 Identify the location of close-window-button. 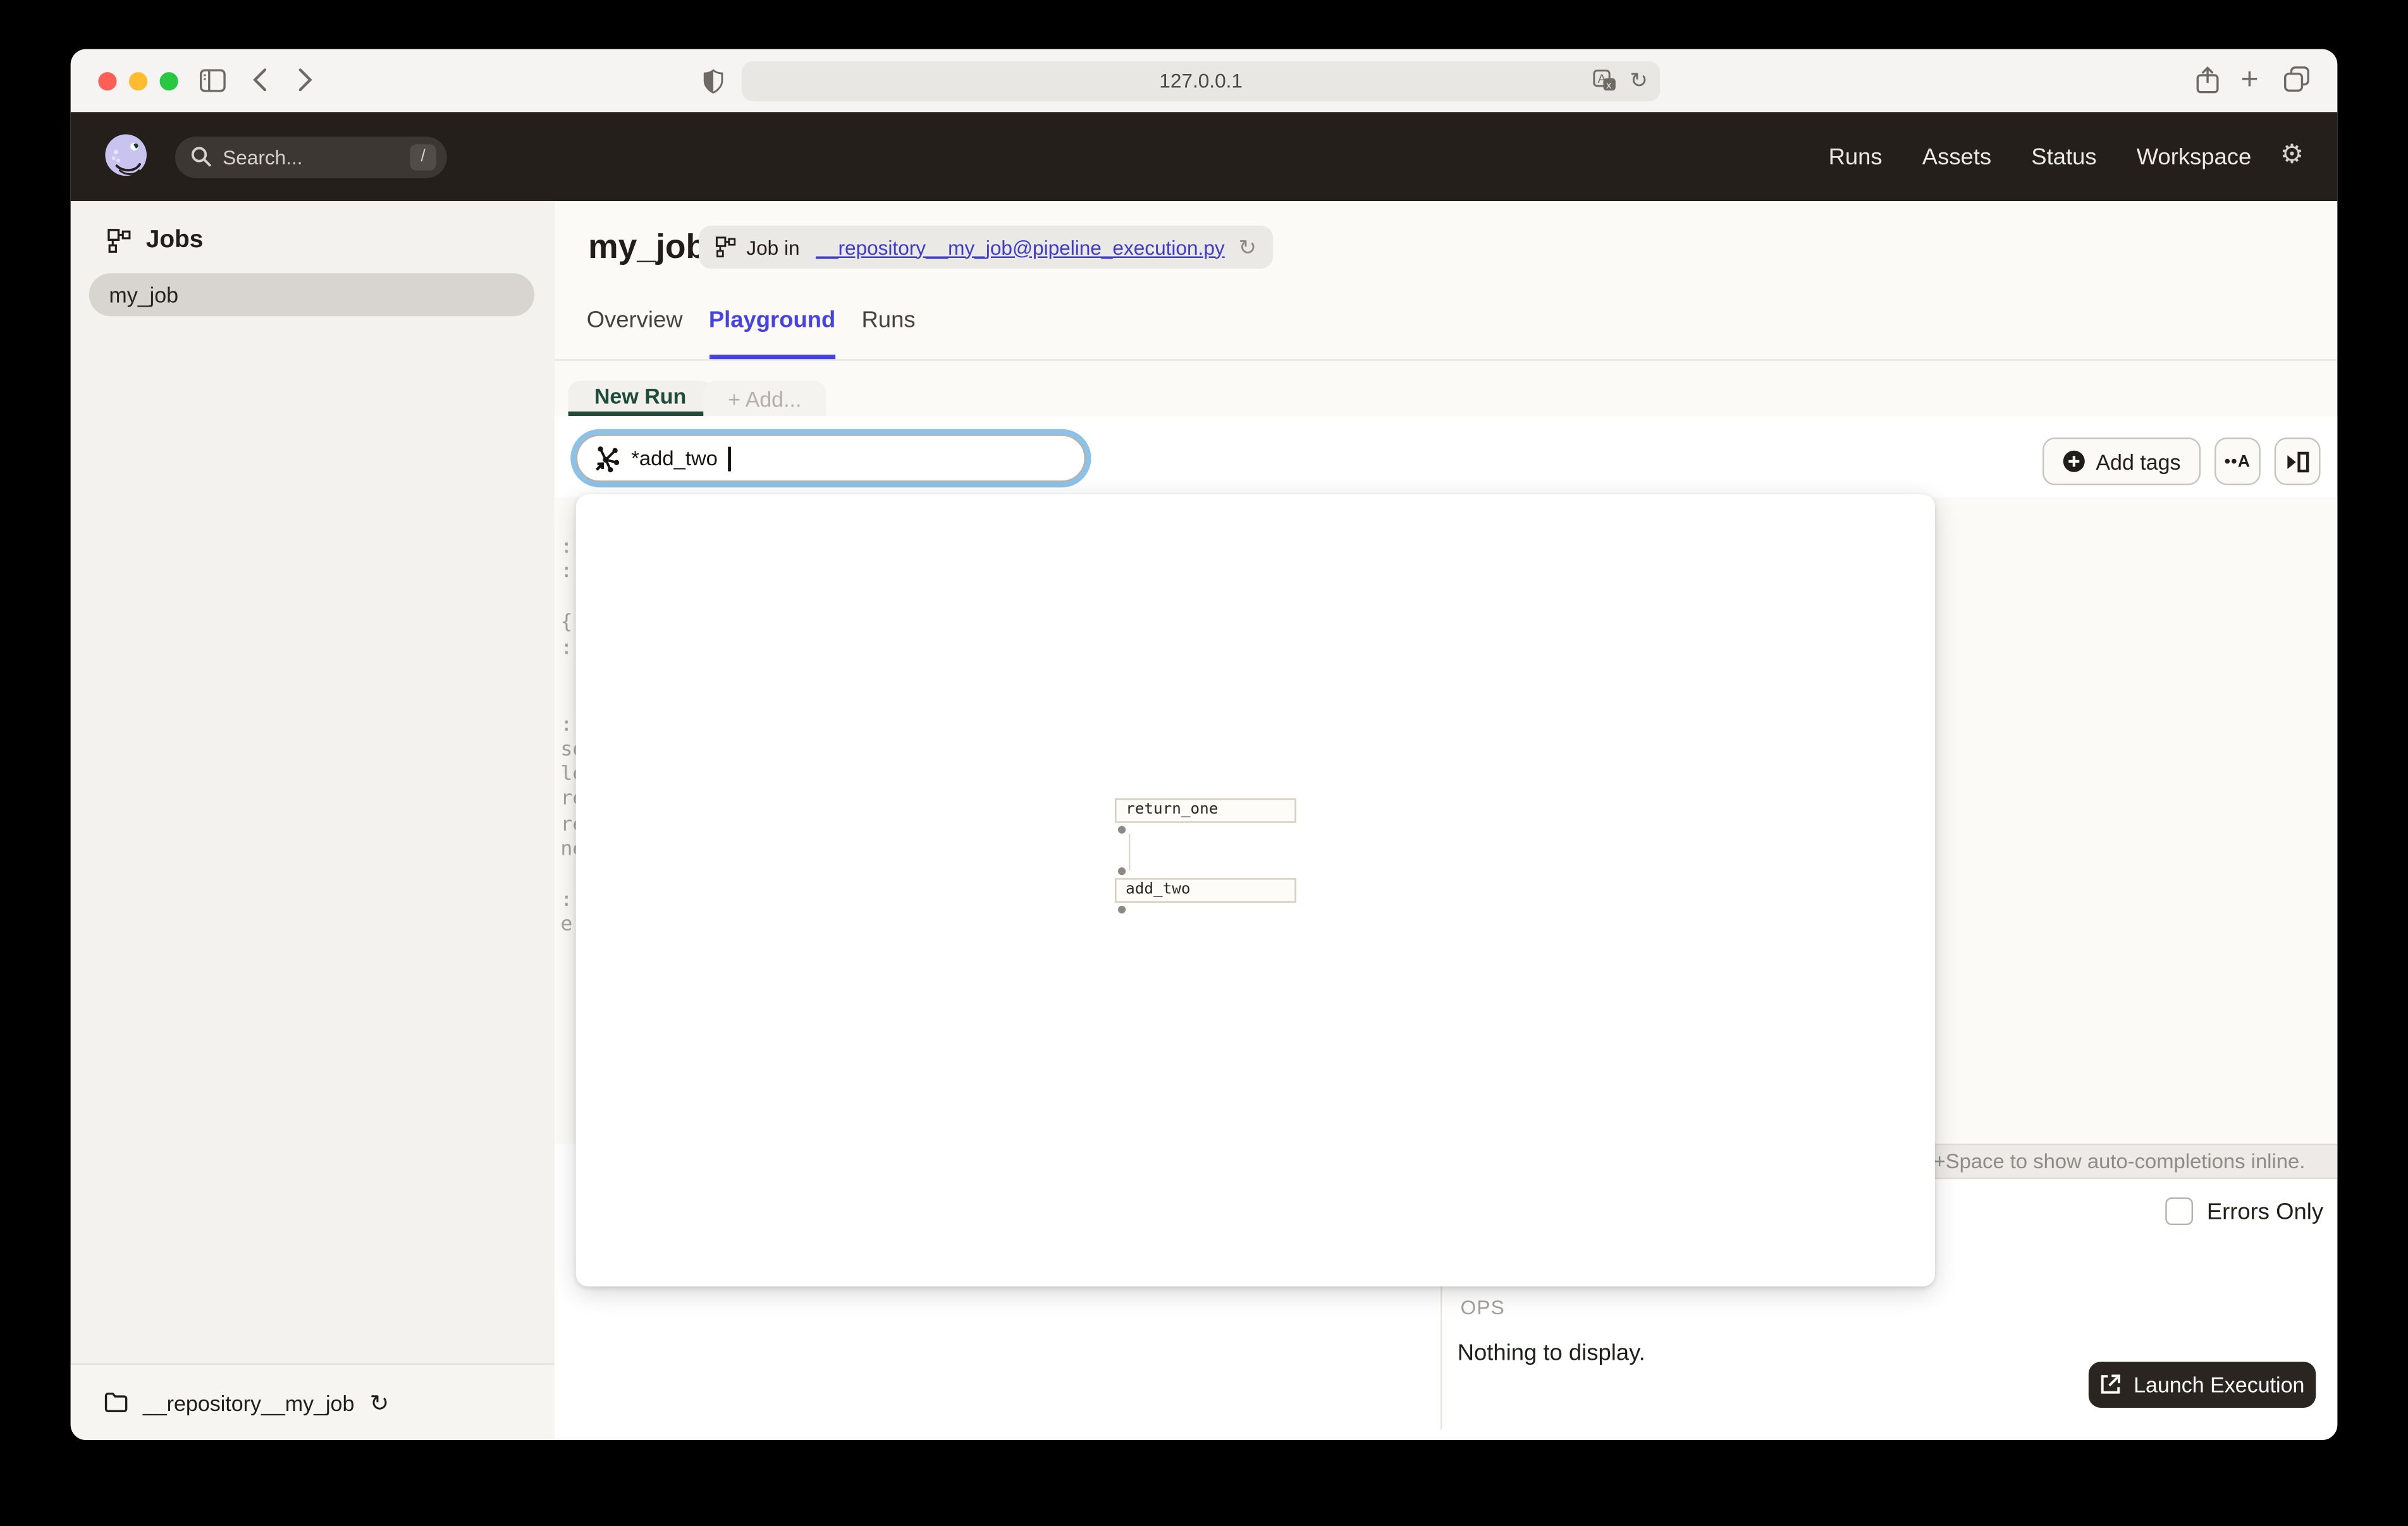
(107, 81).